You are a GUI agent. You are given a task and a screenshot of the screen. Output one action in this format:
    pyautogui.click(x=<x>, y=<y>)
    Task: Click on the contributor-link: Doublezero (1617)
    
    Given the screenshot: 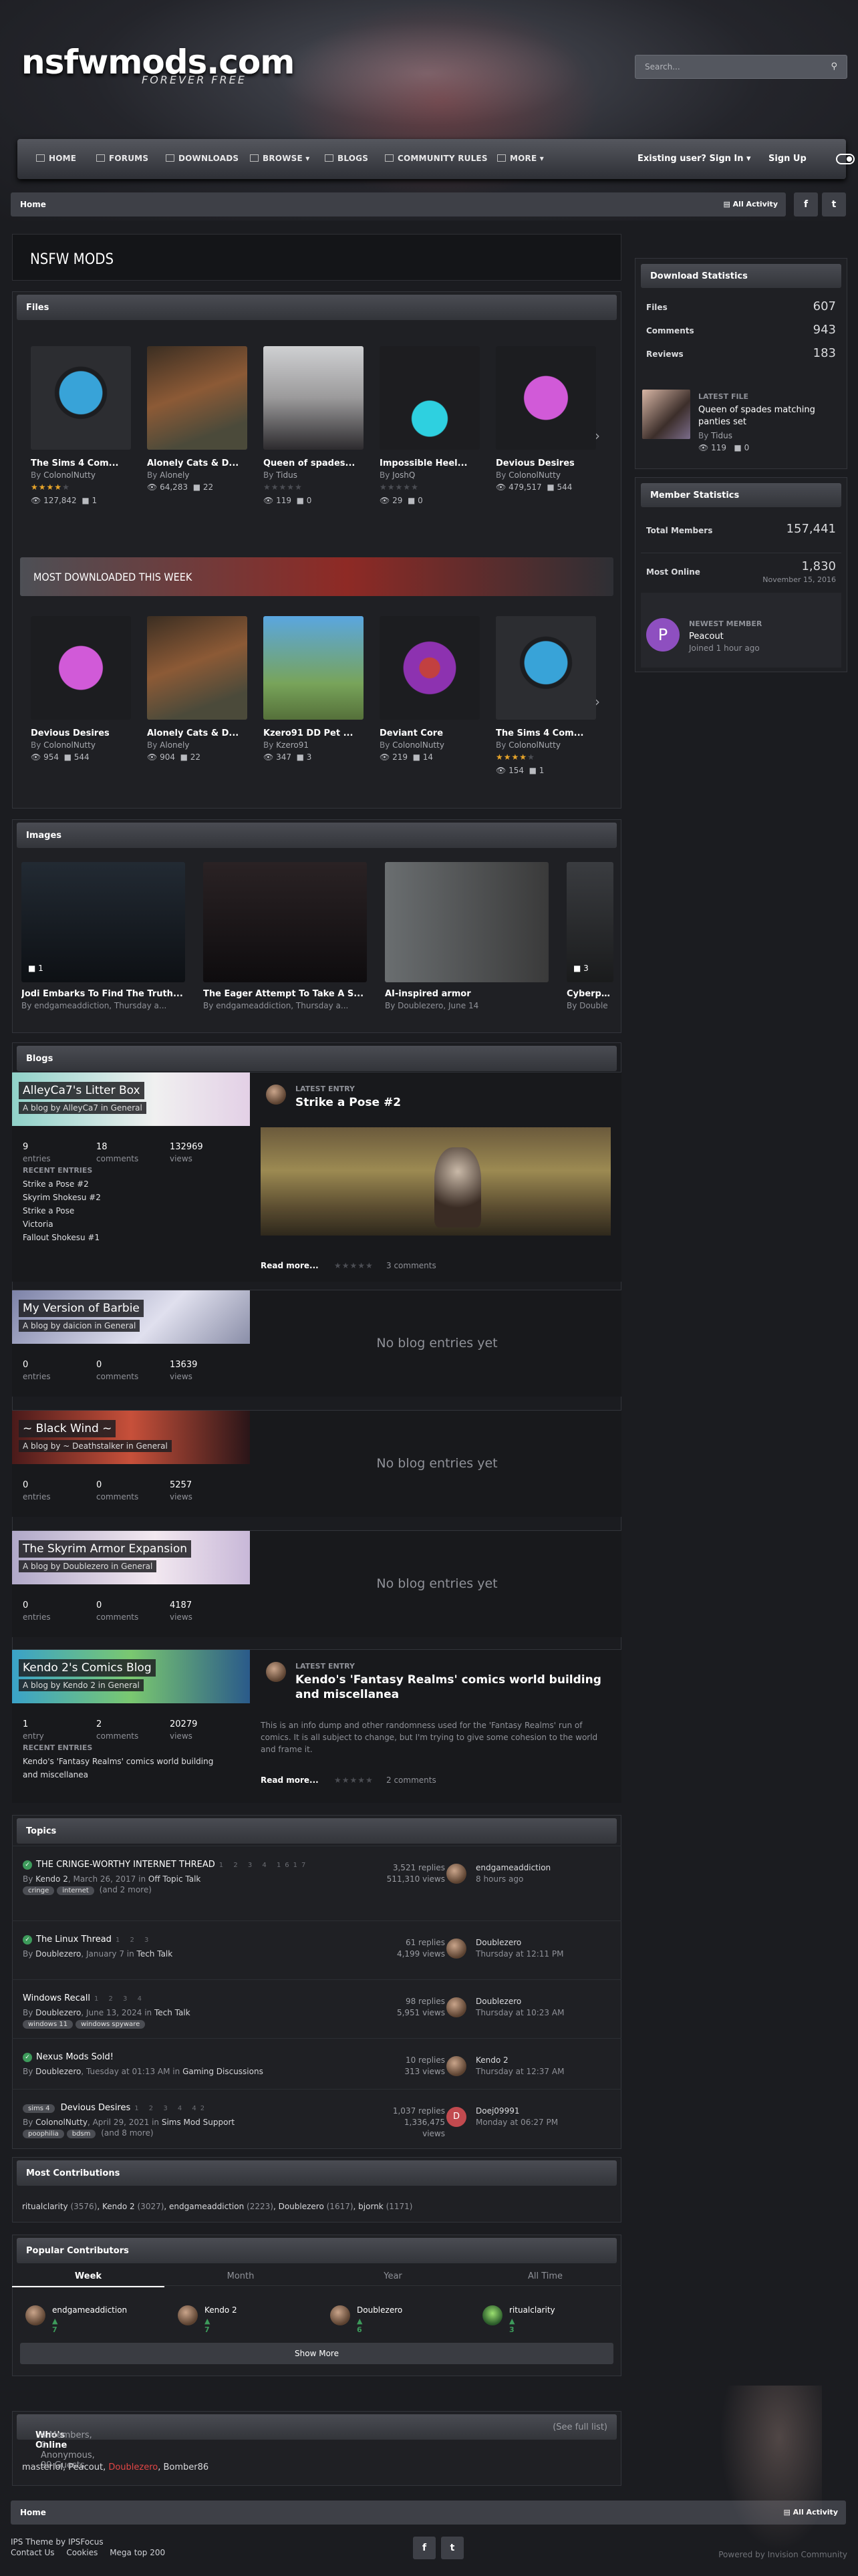 What is the action you would take?
    pyautogui.click(x=316, y=2206)
    